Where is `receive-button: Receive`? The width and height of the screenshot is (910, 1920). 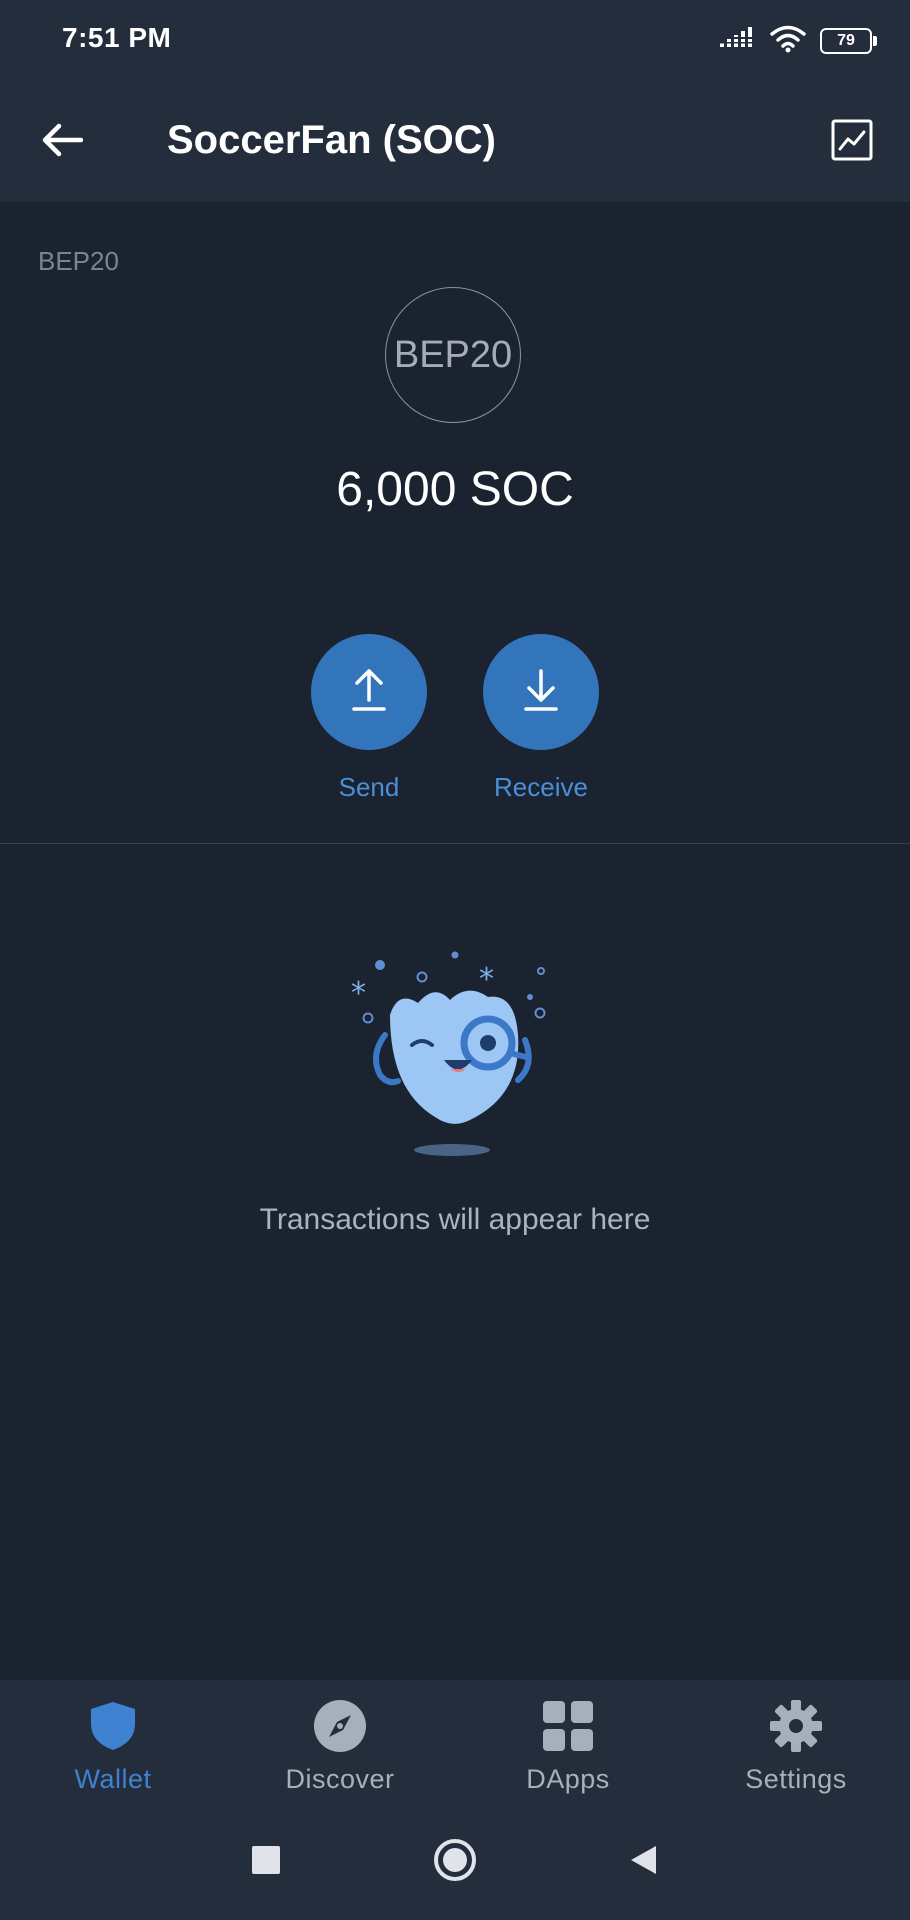
receive-button: Receive is located at coordinates (541, 718).